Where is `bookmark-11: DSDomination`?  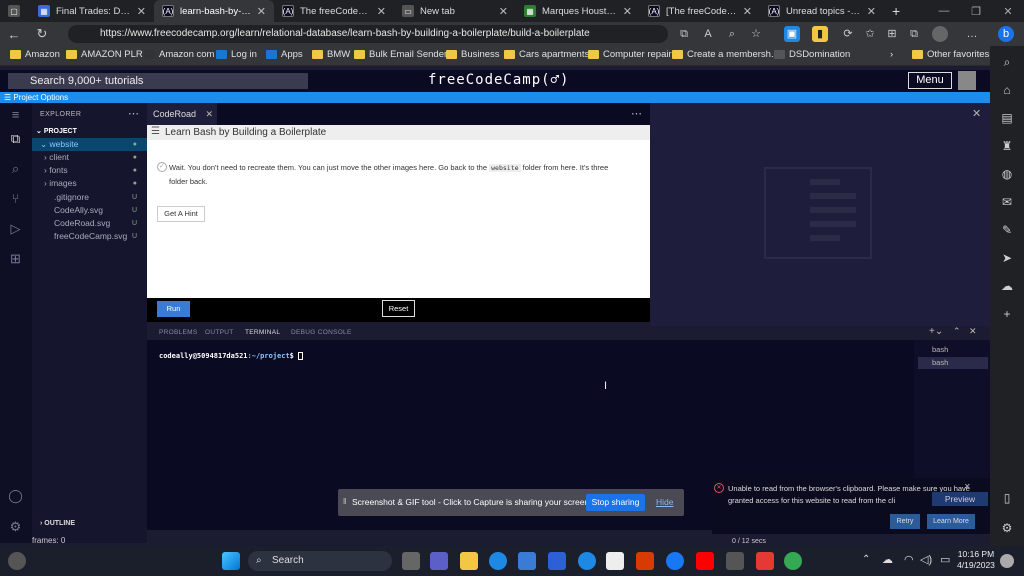
bookmark-11: DSDomination is located at coordinates (812, 54).